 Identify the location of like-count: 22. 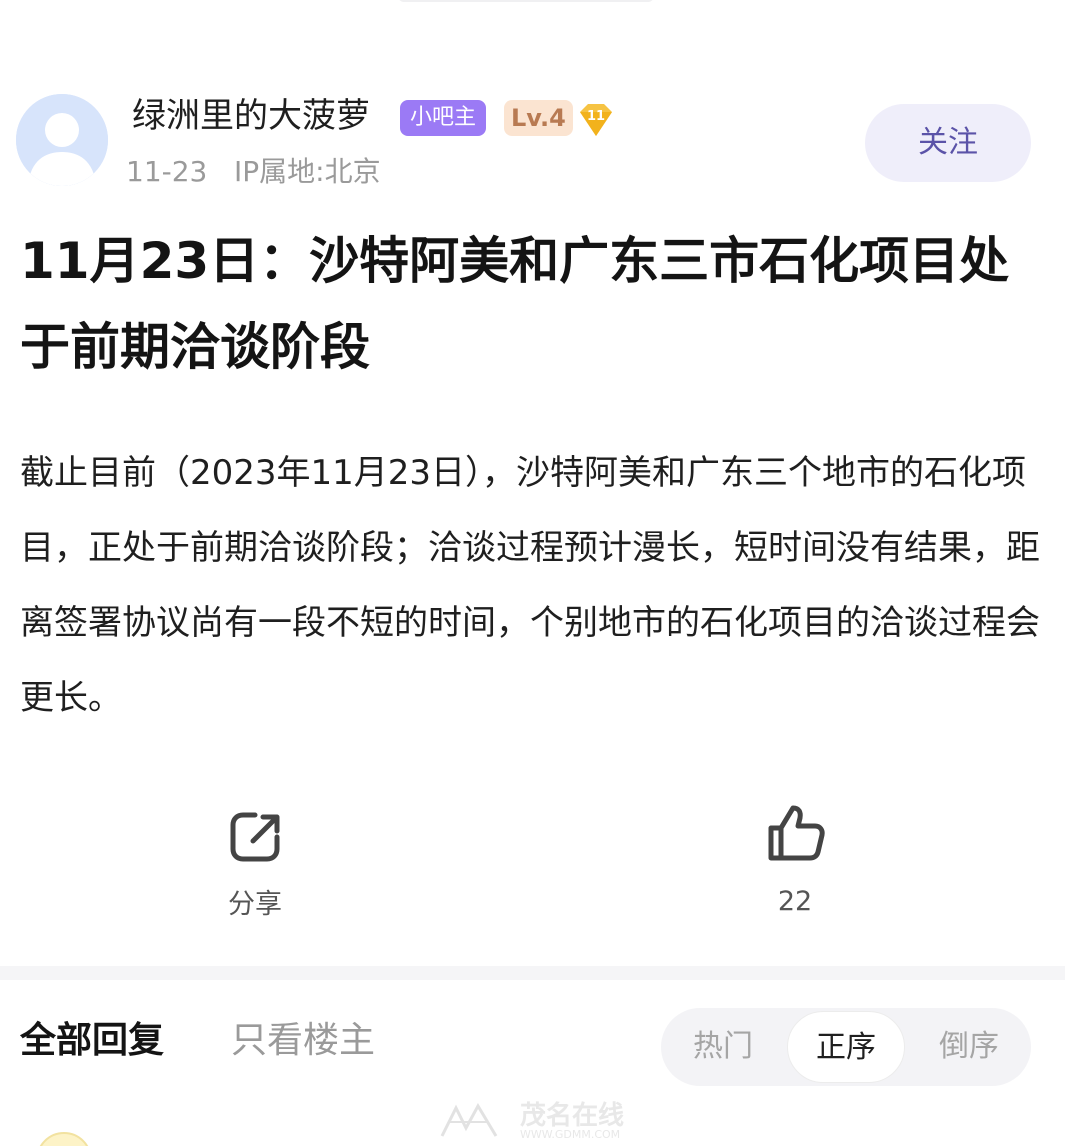
(795, 901).